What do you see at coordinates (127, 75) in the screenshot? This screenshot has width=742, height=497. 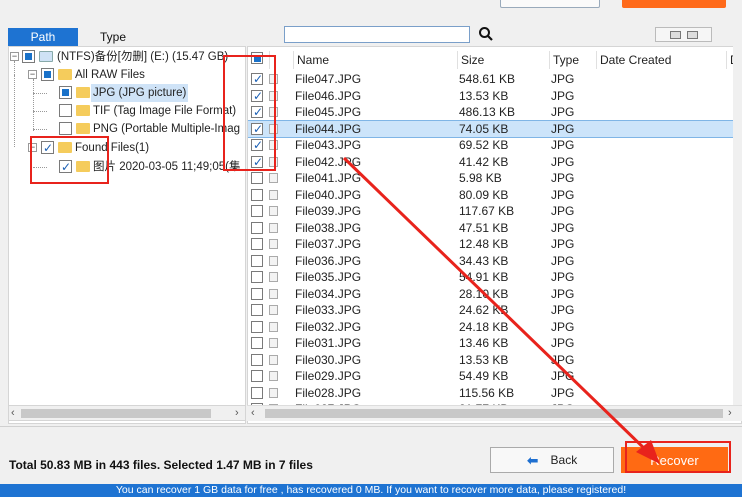 I see `tree-item-all-raw: − All RAW Files` at bounding box center [127, 75].